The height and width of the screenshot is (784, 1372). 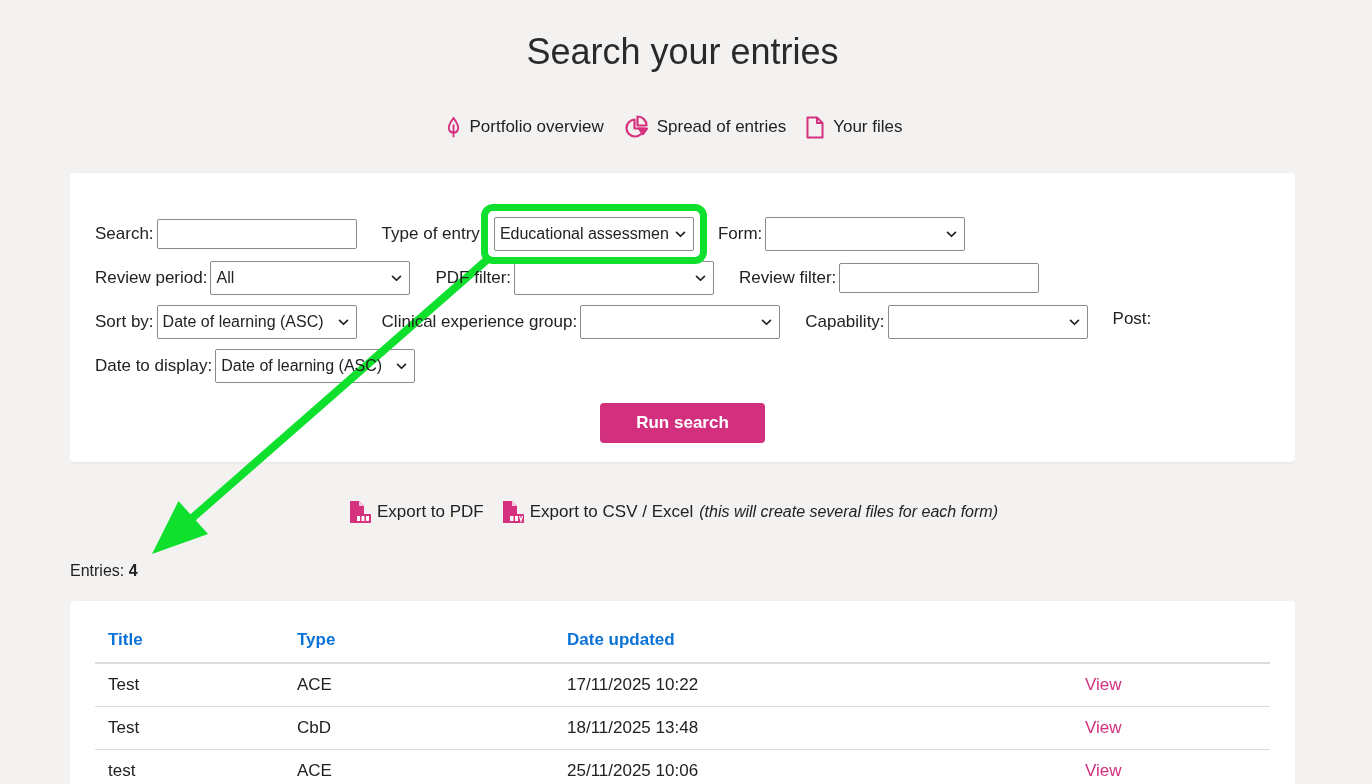 What do you see at coordinates (122, 771) in the screenshot?
I see `table-cell-text: test` at bounding box center [122, 771].